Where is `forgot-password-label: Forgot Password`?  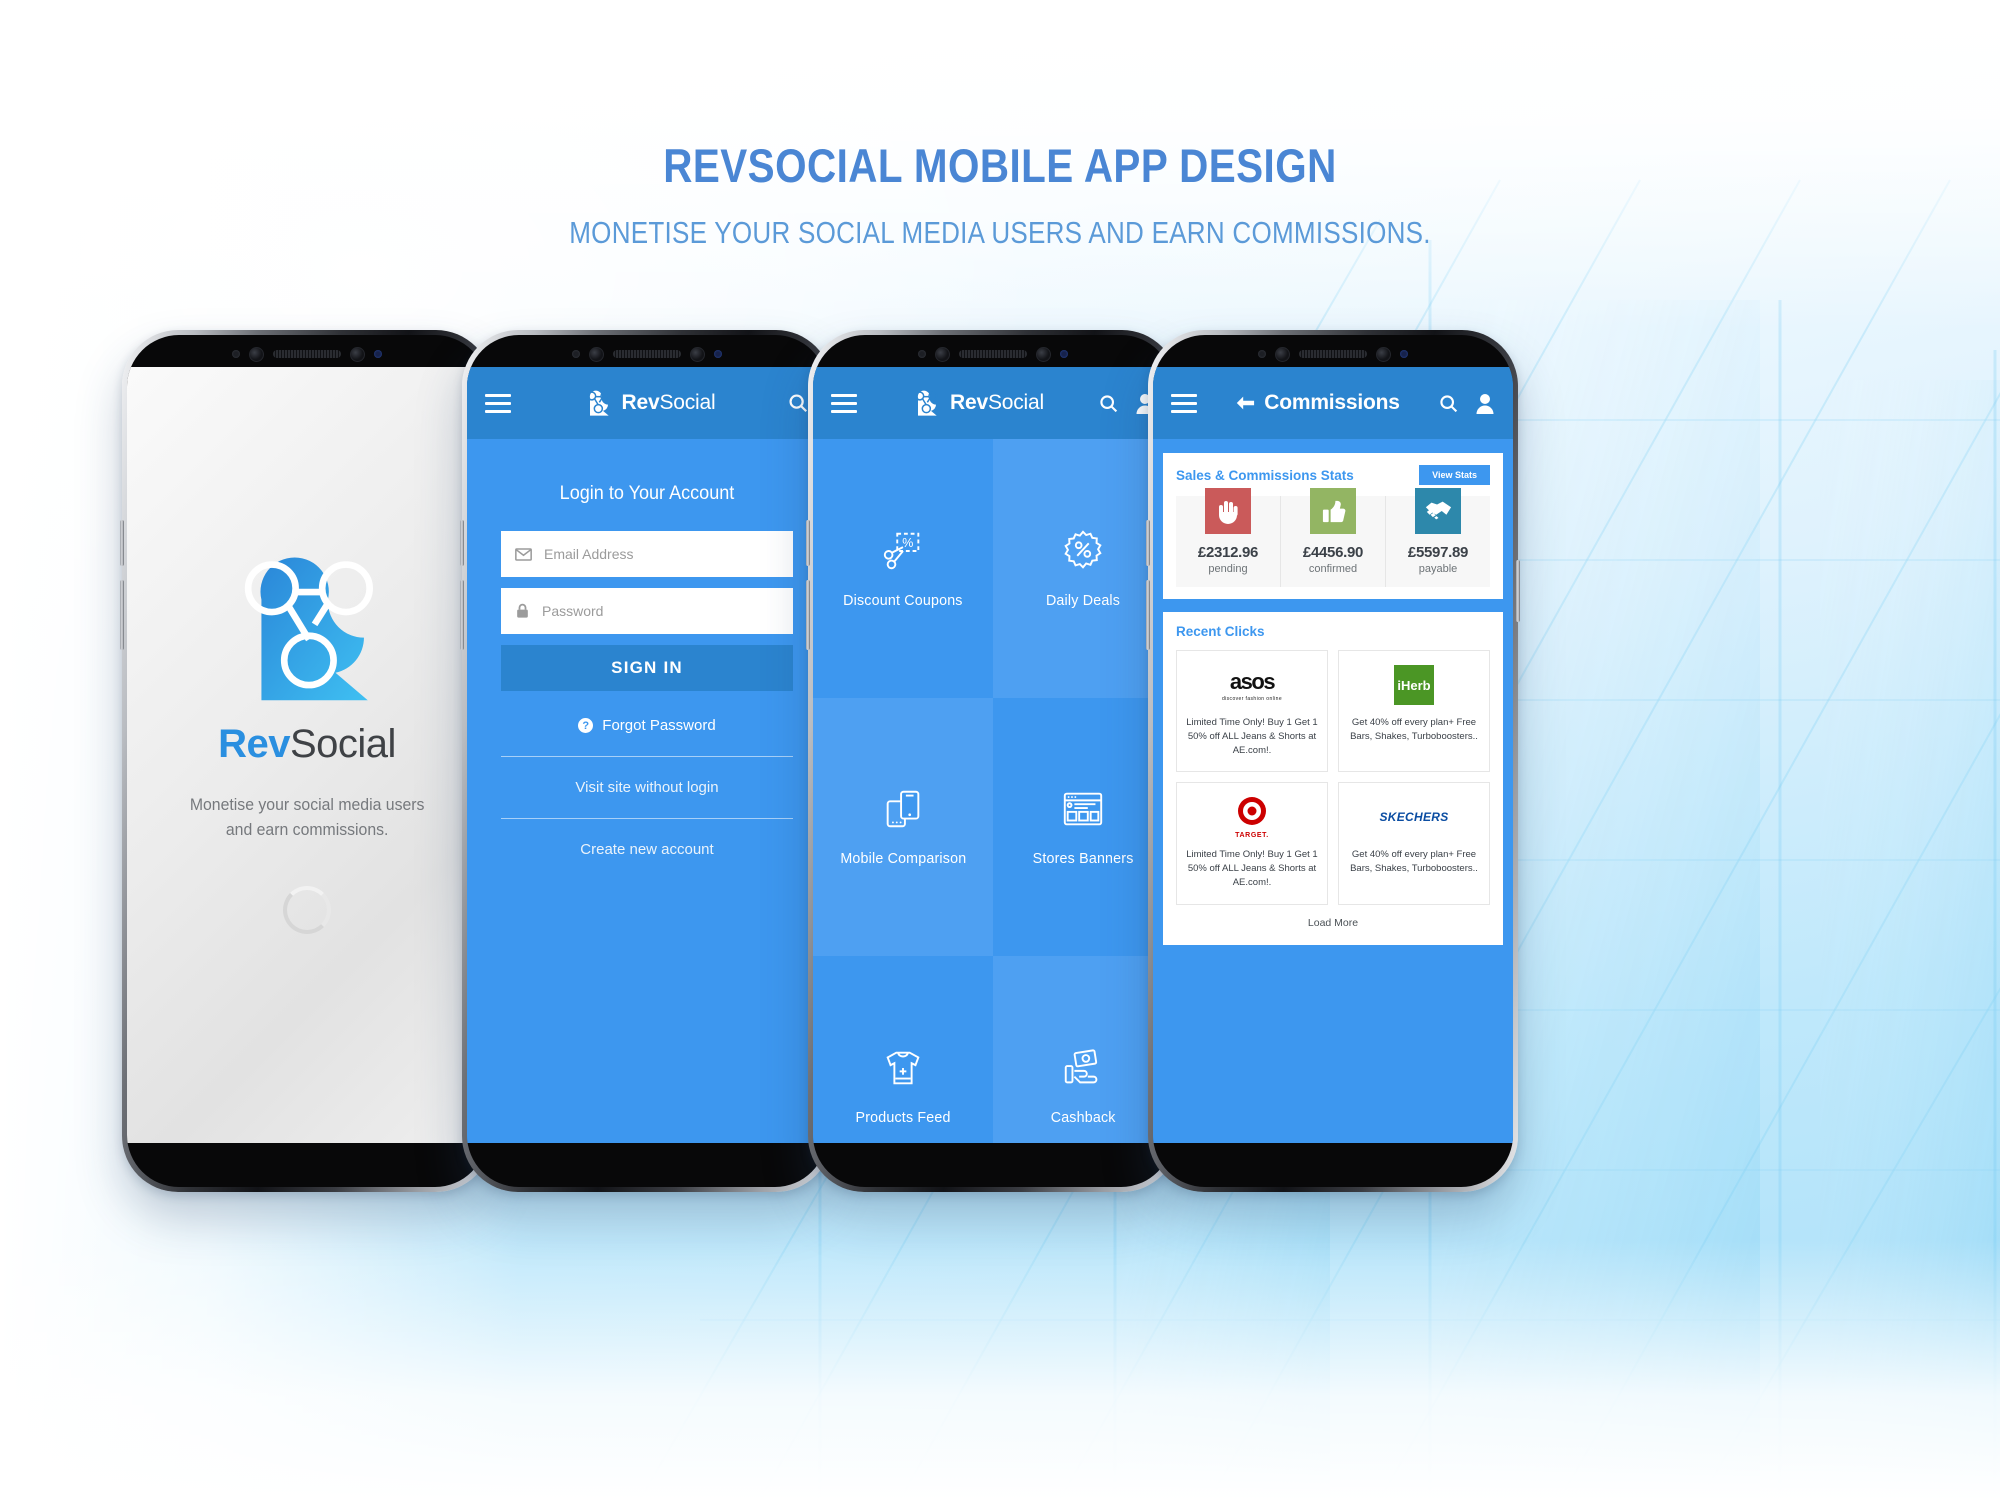
forgot-password-label: Forgot Password is located at coordinates (659, 725).